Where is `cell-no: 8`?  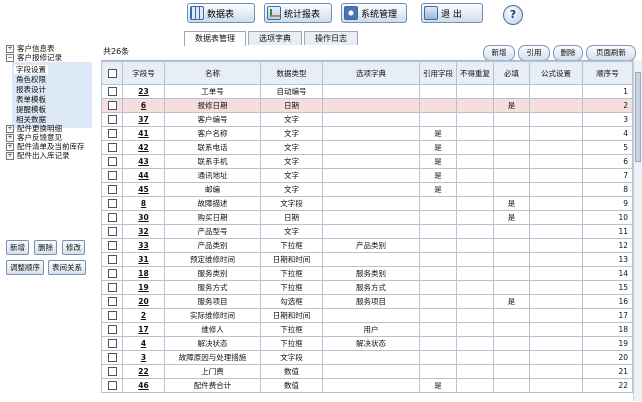
cell-no: 8 is located at coordinates (143, 203).